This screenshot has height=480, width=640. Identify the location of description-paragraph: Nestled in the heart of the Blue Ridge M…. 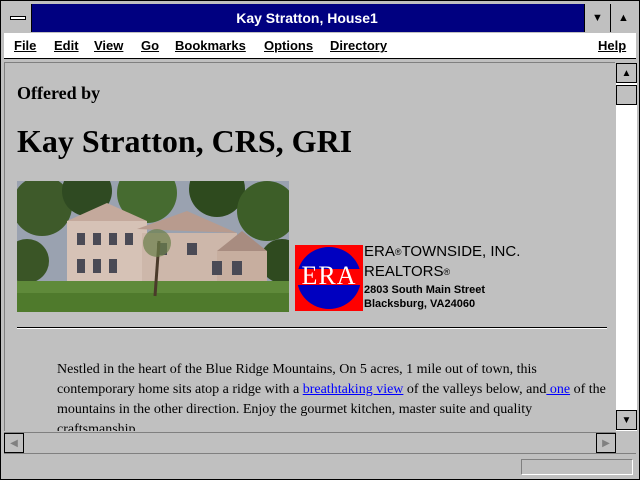
(331, 396).